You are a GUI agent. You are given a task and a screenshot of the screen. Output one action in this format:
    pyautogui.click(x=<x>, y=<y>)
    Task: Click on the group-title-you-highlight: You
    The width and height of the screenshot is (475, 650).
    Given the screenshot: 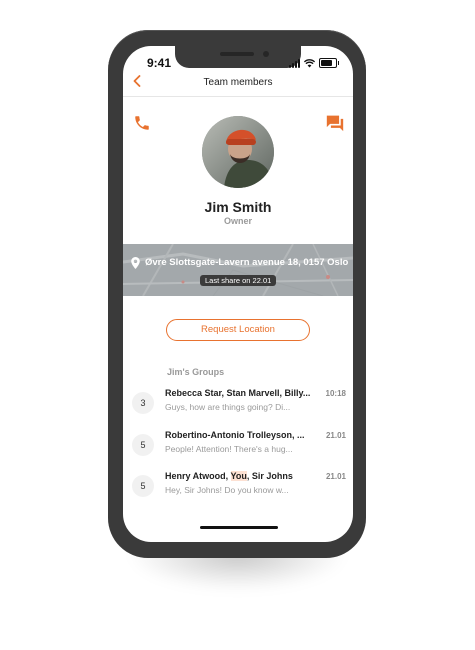 What is the action you would take?
    pyautogui.click(x=238, y=476)
    